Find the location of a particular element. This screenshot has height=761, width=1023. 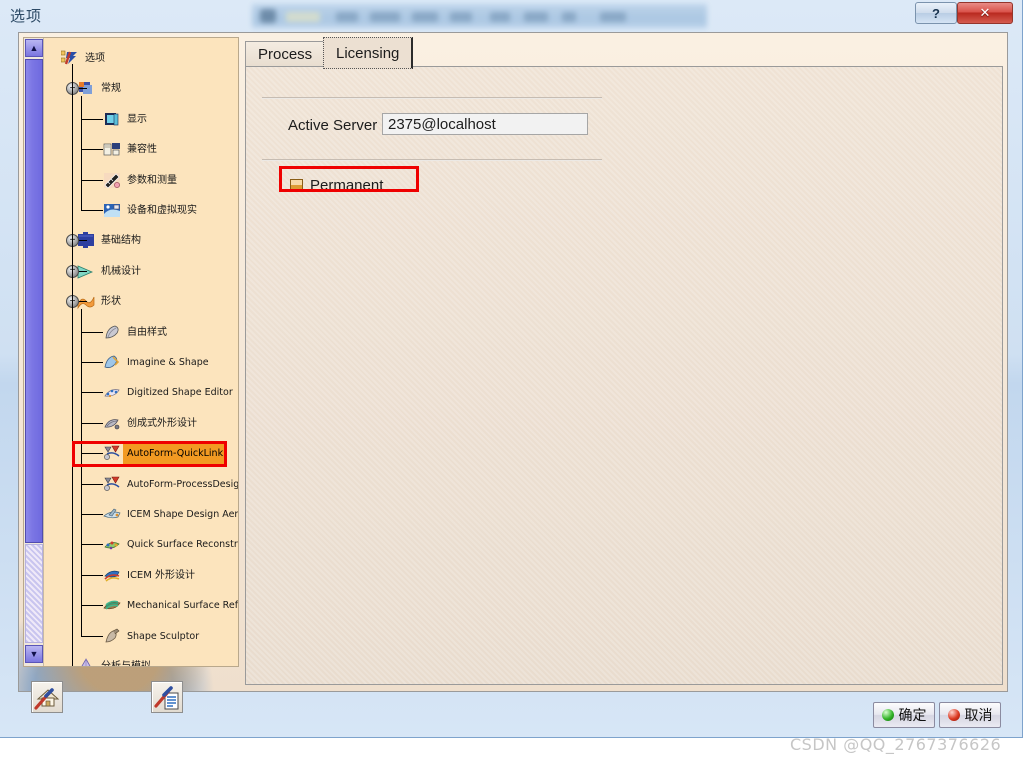

scroll-down-arrow-icon: ▼ is located at coordinates (34, 654).